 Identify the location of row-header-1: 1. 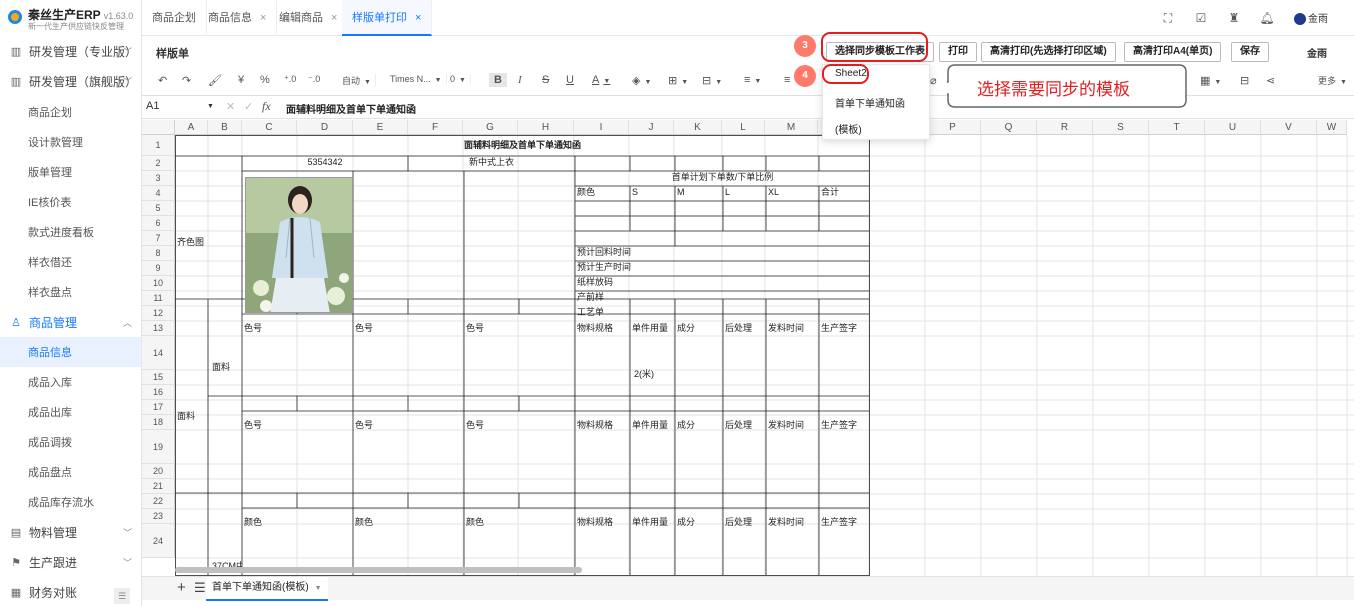
(158, 145).